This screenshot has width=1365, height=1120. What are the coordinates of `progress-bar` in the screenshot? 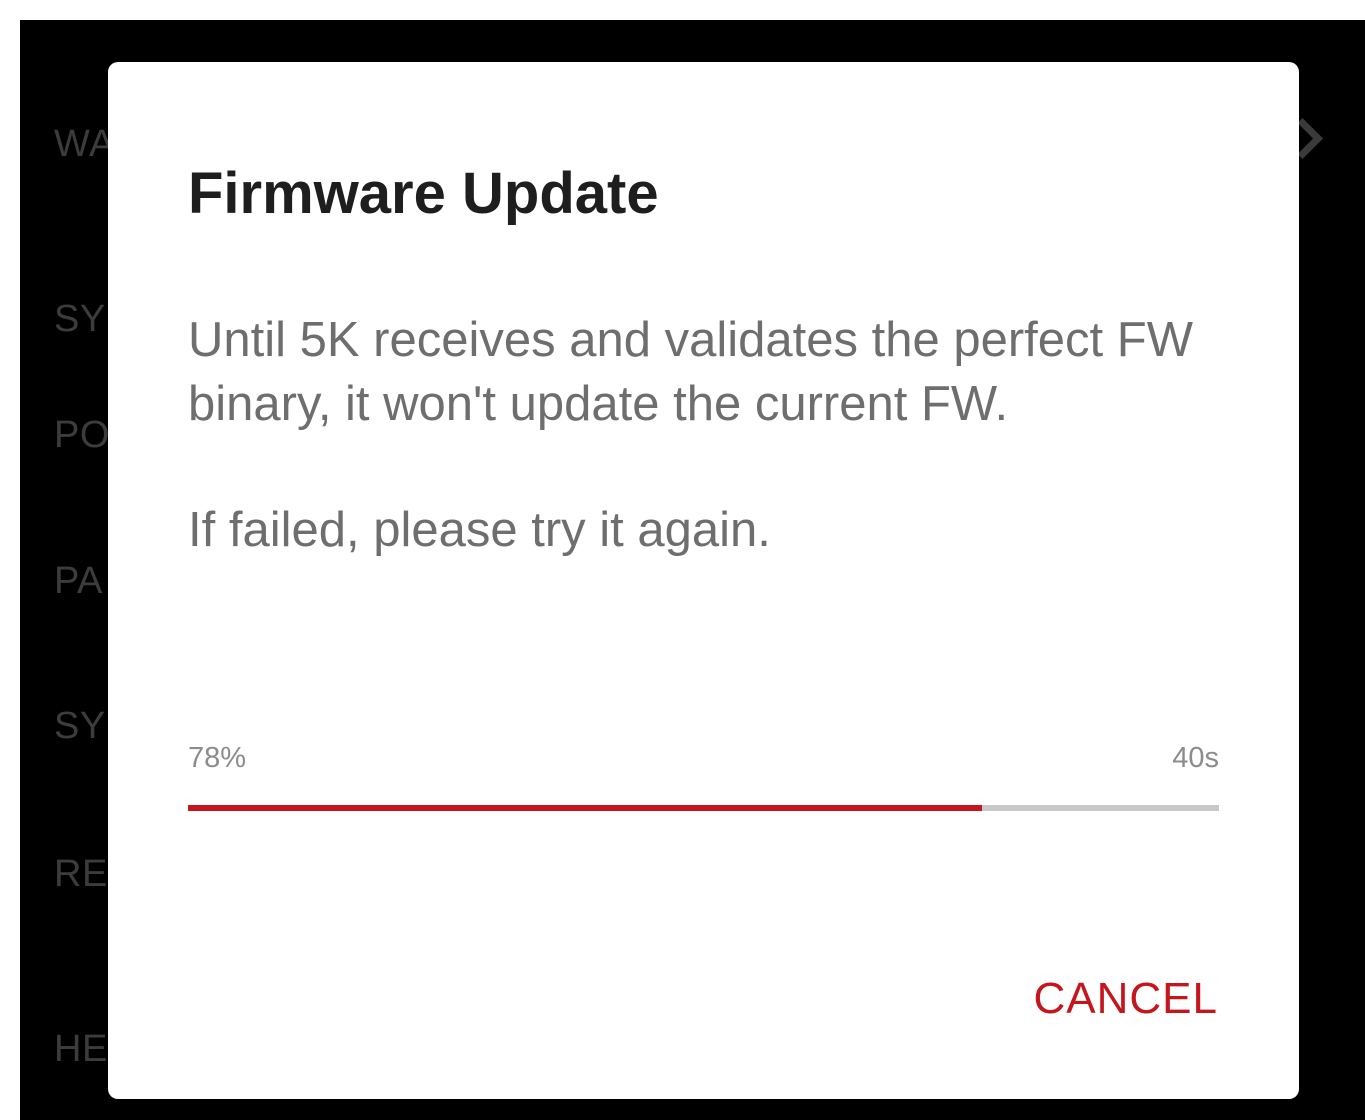 It's located at (703, 808).